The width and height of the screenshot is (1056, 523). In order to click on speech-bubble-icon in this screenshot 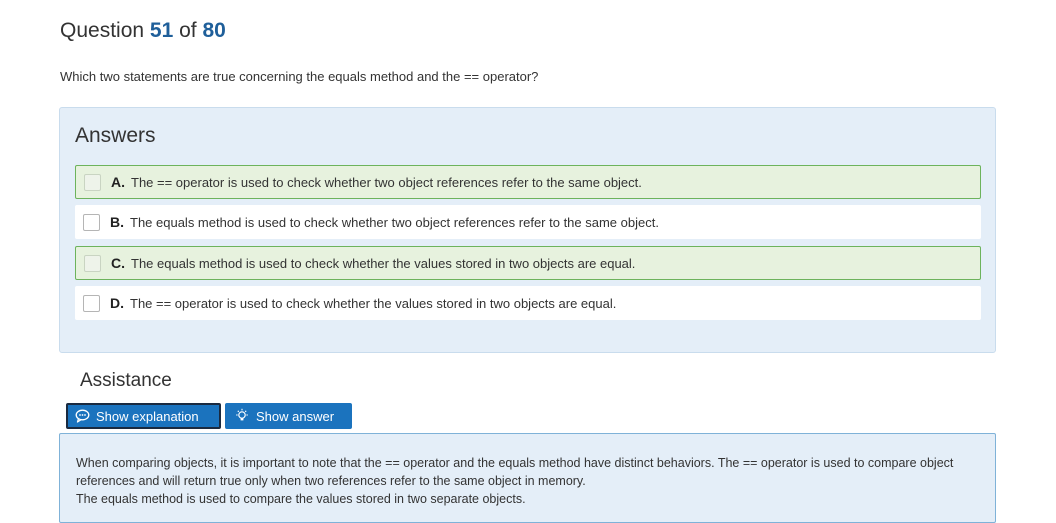, I will do `click(82, 416)`.